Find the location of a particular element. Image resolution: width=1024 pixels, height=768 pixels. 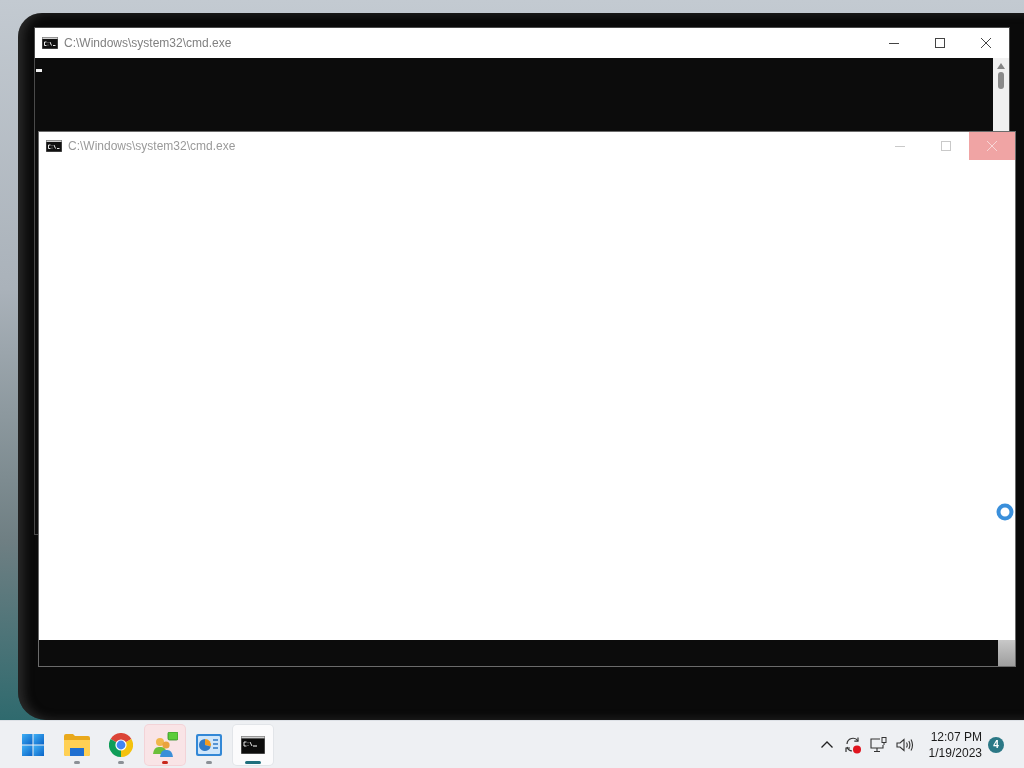

browser-icon is located at coordinates (121, 744).